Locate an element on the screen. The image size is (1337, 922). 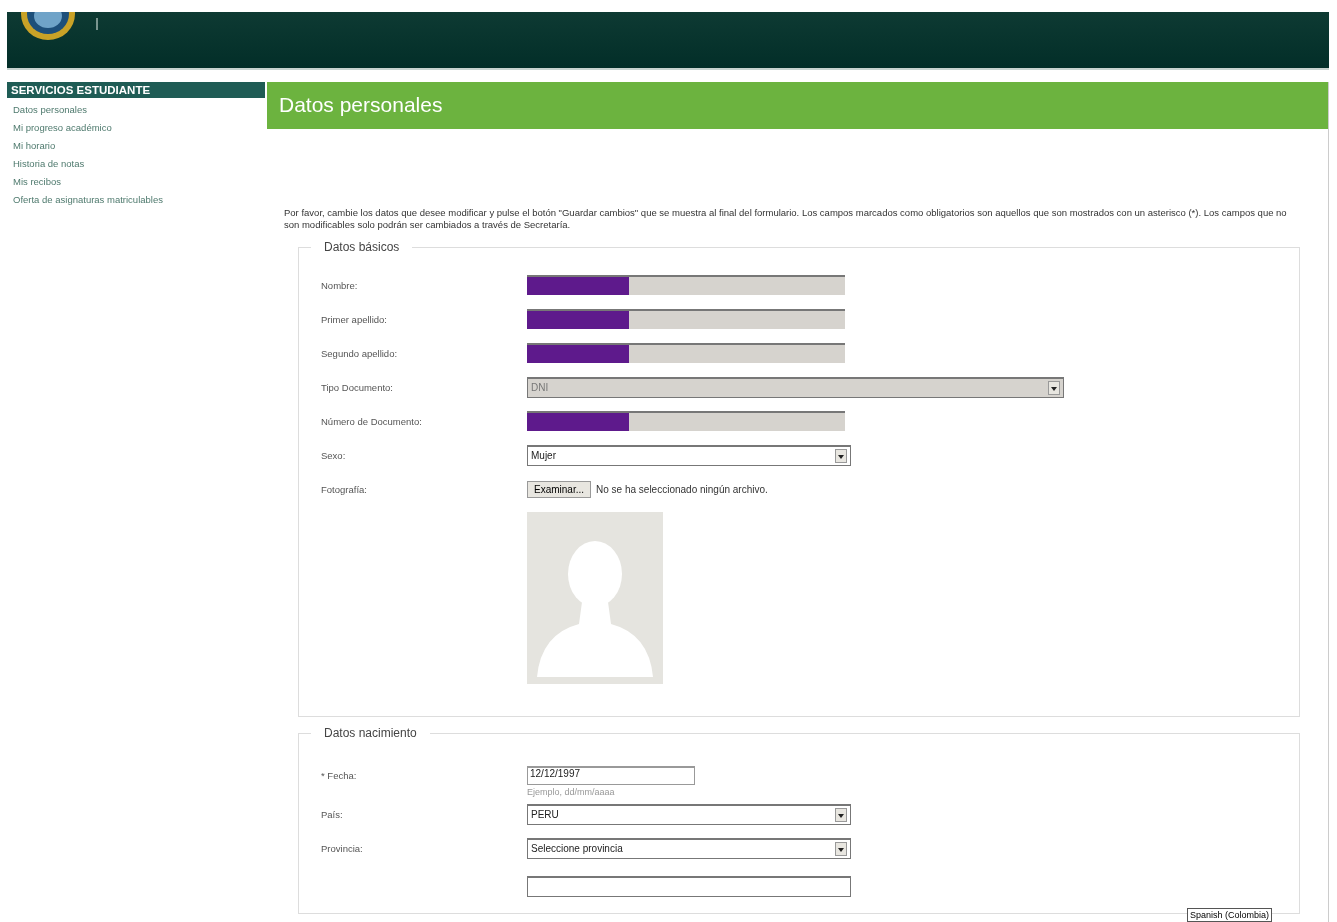
sidebar-link: Mis recibos is located at coordinates (136, 182).